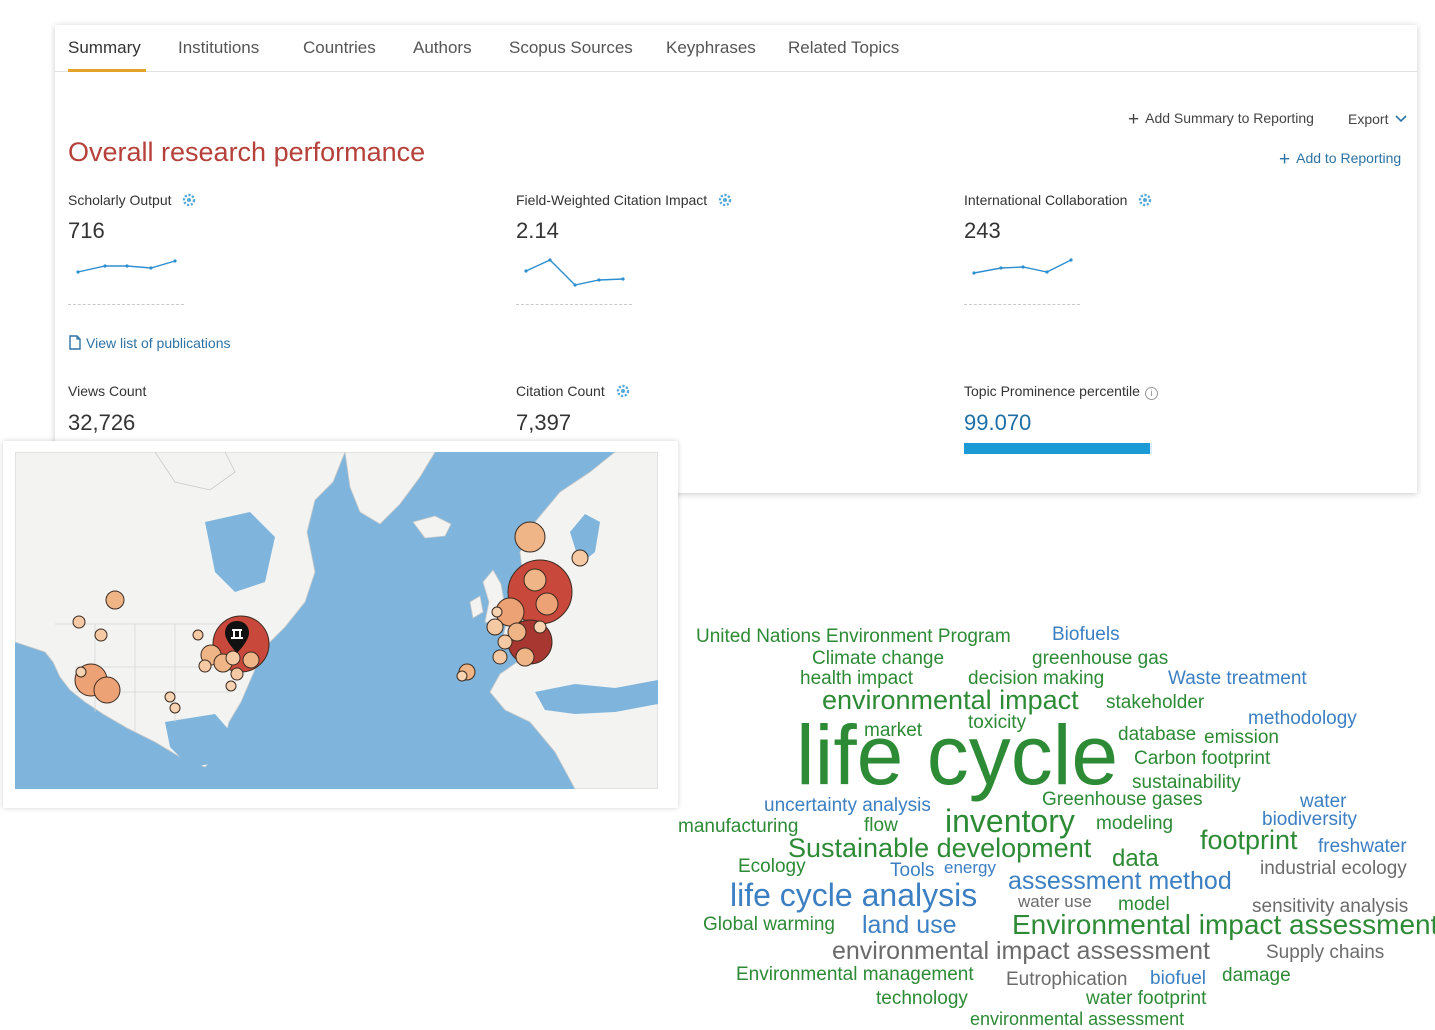 The width and height of the screenshot is (1435, 1030). I want to click on keyphrase: water footprint, so click(1146, 998).